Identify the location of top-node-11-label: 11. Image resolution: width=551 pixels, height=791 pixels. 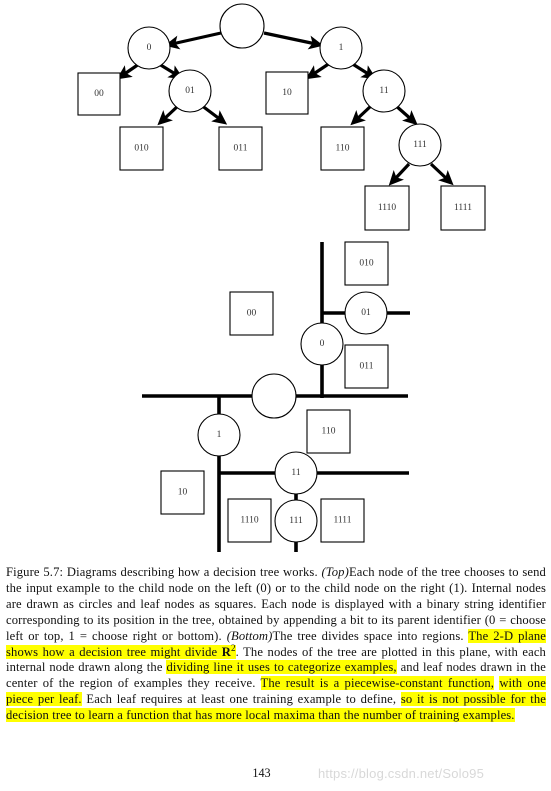
(383, 91).